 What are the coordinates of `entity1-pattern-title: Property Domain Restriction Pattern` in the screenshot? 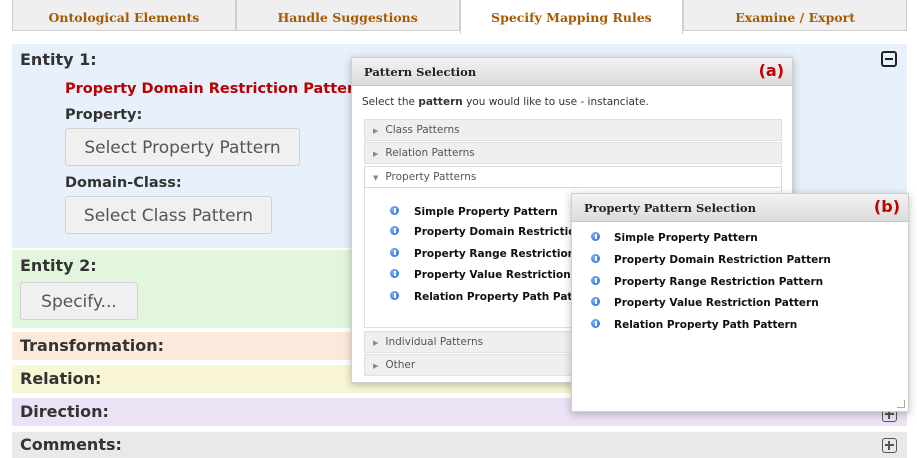 It's located at (215, 89).